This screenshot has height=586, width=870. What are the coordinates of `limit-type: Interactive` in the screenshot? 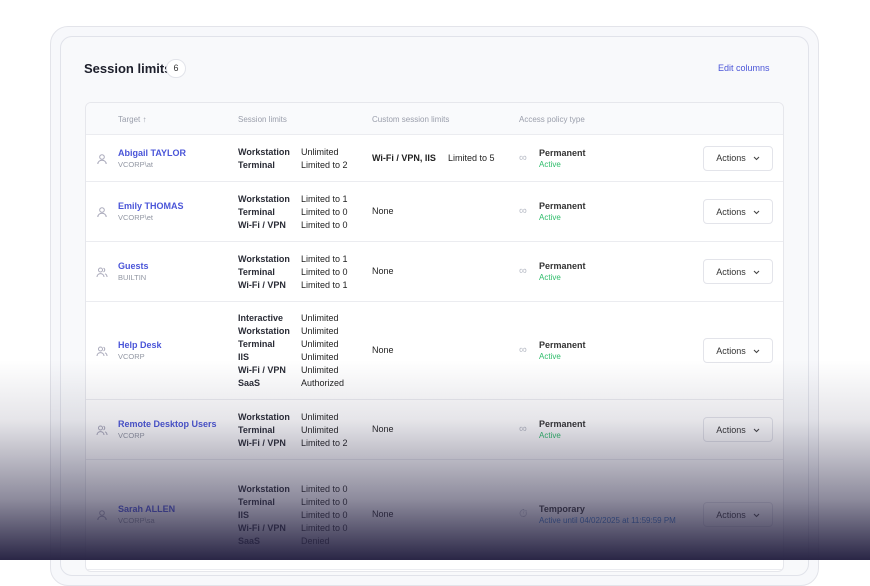 It's located at (261, 318).